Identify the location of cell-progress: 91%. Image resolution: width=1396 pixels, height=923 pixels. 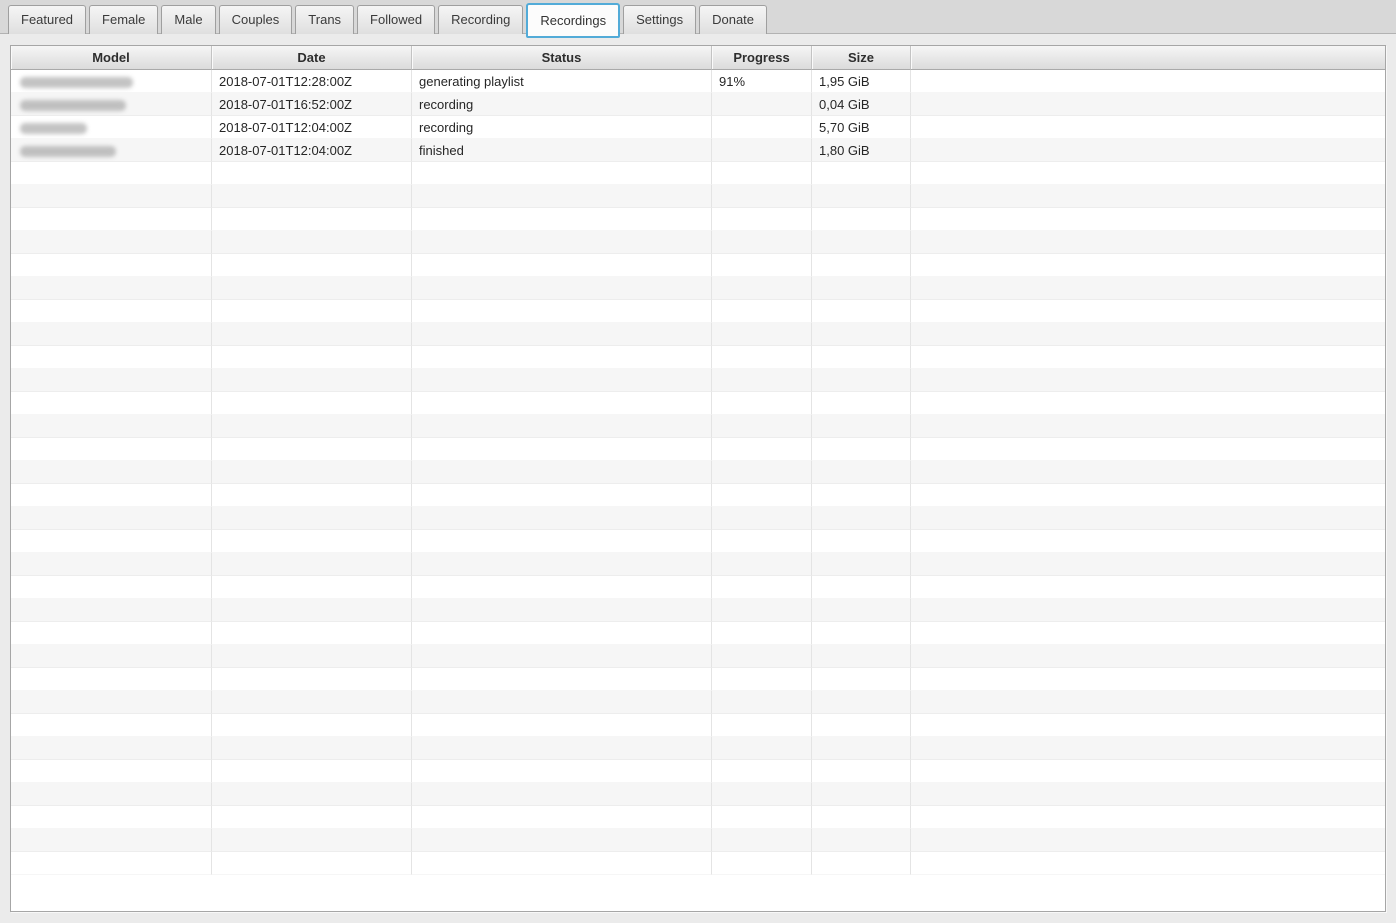
(762, 81).